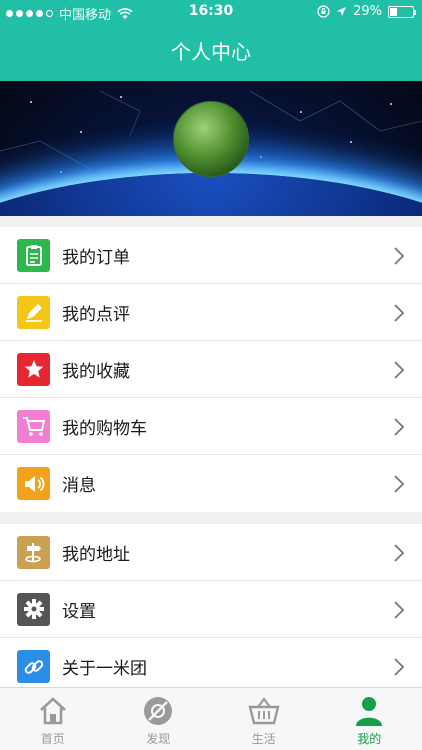 This screenshot has width=422, height=750. What do you see at coordinates (96, 554) in the screenshot?
I see `menu-item-label: 我的地址` at bounding box center [96, 554].